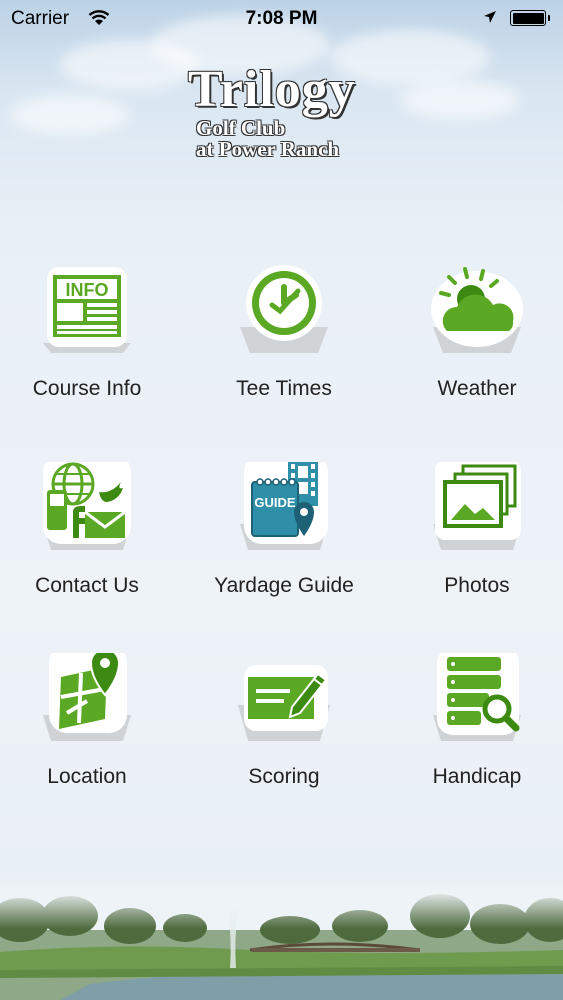 The height and width of the screenshot is (1000, 563). I want to click on photos-icon, so click(477, 512).